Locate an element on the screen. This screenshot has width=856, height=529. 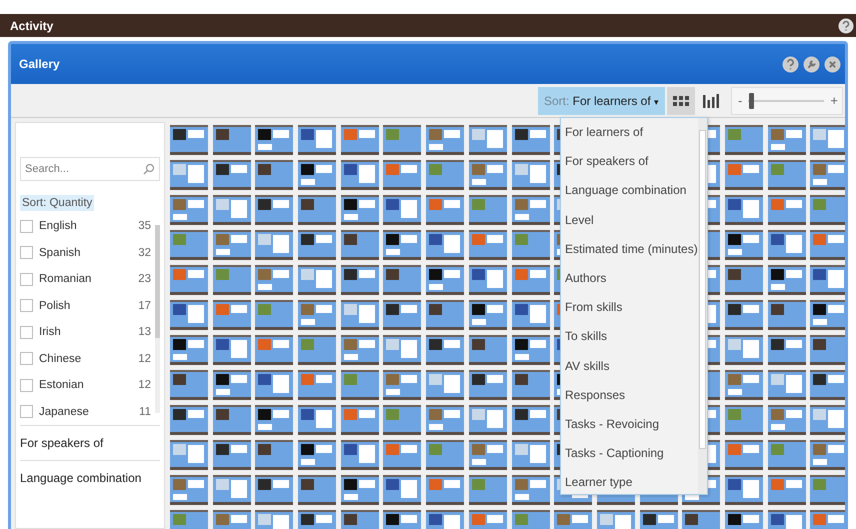
window-title: Gallery is located at coordinates (39, 64).